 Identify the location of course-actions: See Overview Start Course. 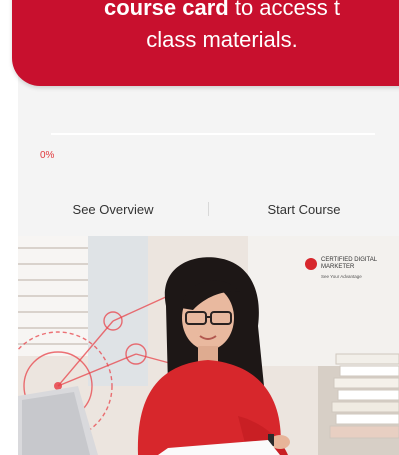
(208, 209).